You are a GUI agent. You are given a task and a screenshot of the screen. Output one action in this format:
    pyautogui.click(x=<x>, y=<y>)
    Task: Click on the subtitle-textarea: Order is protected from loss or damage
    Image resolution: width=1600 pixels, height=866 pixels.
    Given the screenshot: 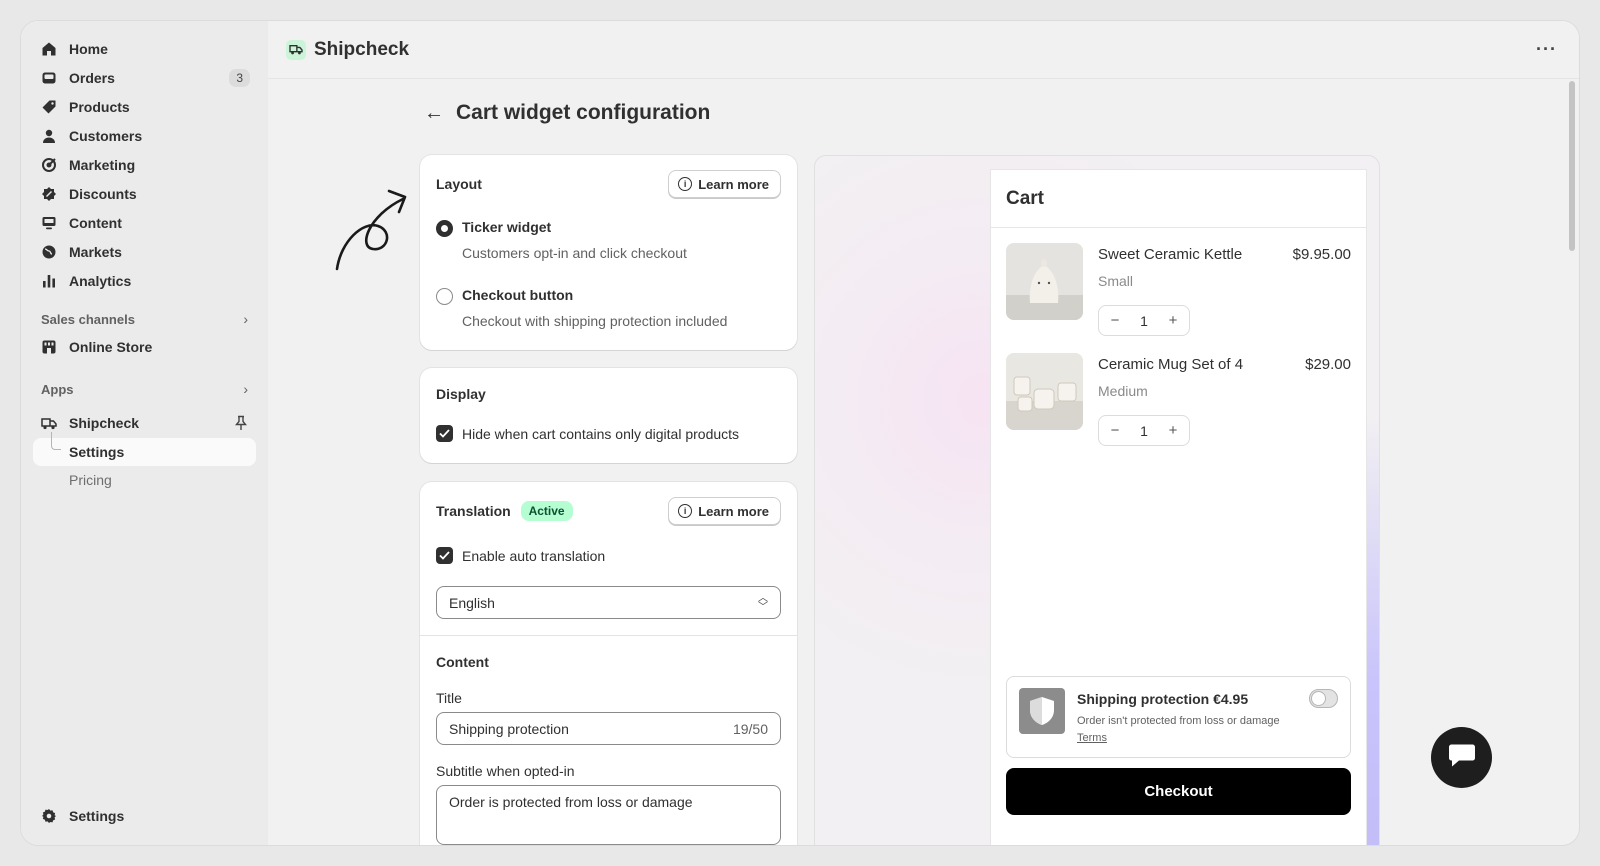 What is the action you would take?
    pyautogui.click(x=608, y=815)
    